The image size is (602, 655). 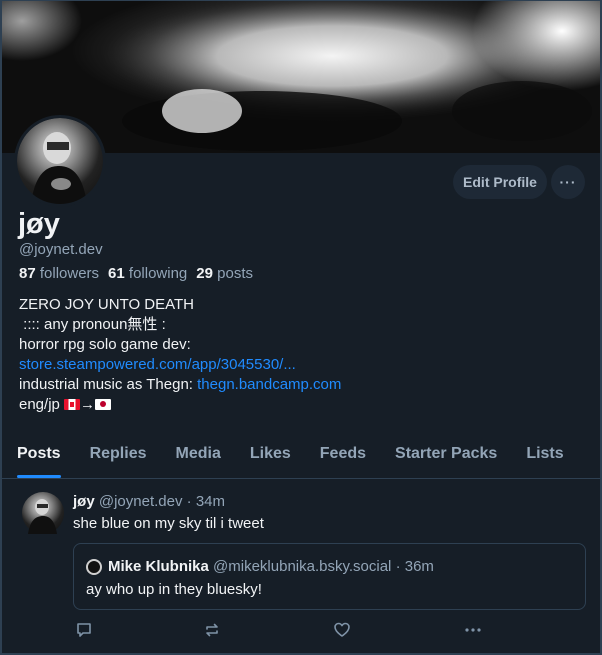 What do you see at coordinates (168, 523) in the screenshot?
I see `post-text: she blue on my sky til i tweet` at bounding box center [168, 523].